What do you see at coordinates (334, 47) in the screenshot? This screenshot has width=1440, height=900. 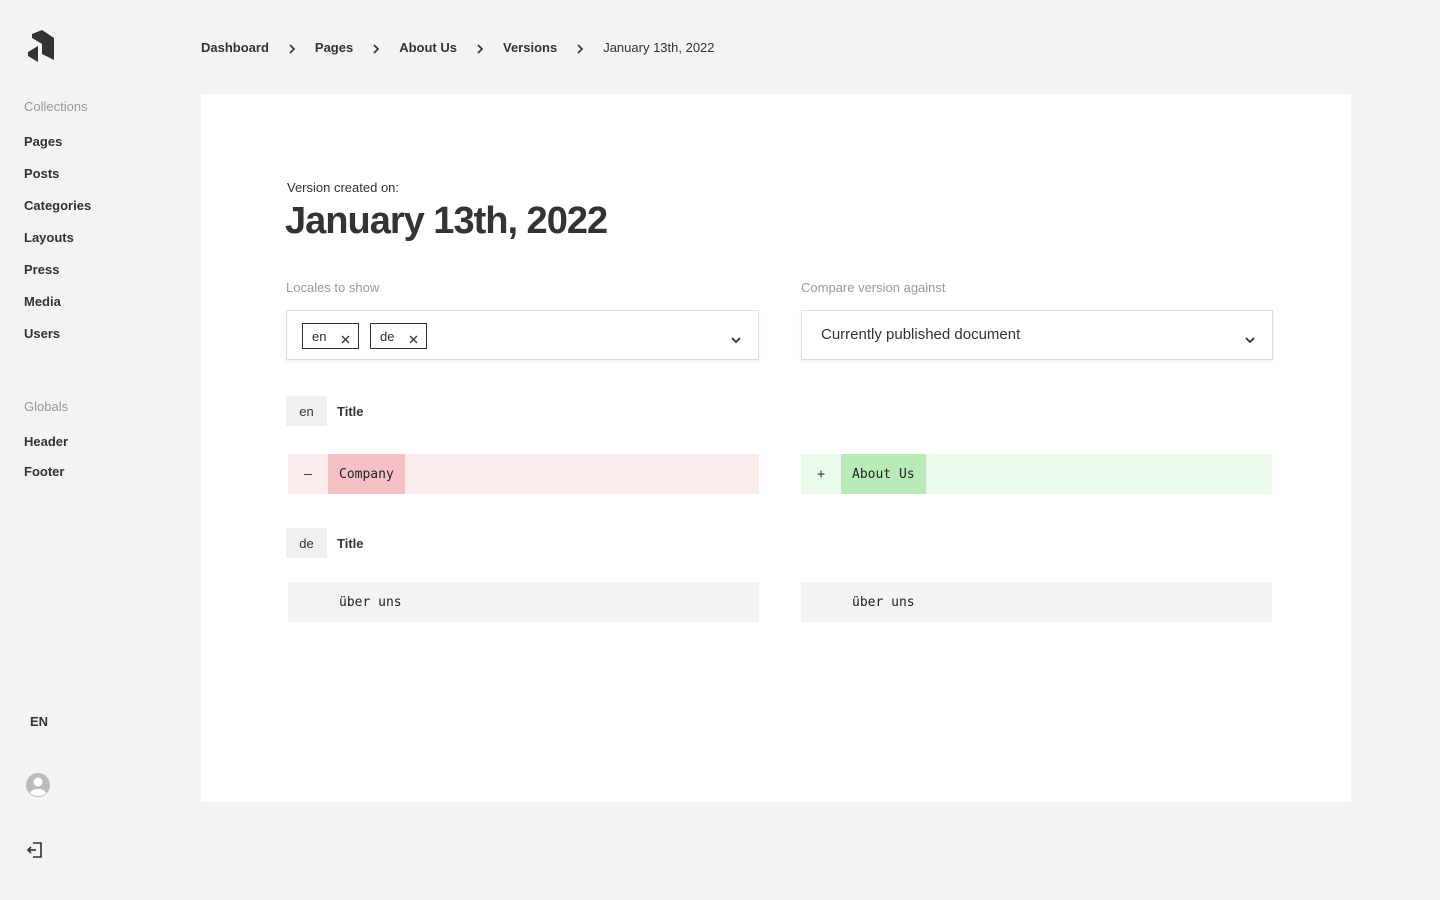 I see `breadcrumb-pages: Pages` at bounding box center [334, 47].